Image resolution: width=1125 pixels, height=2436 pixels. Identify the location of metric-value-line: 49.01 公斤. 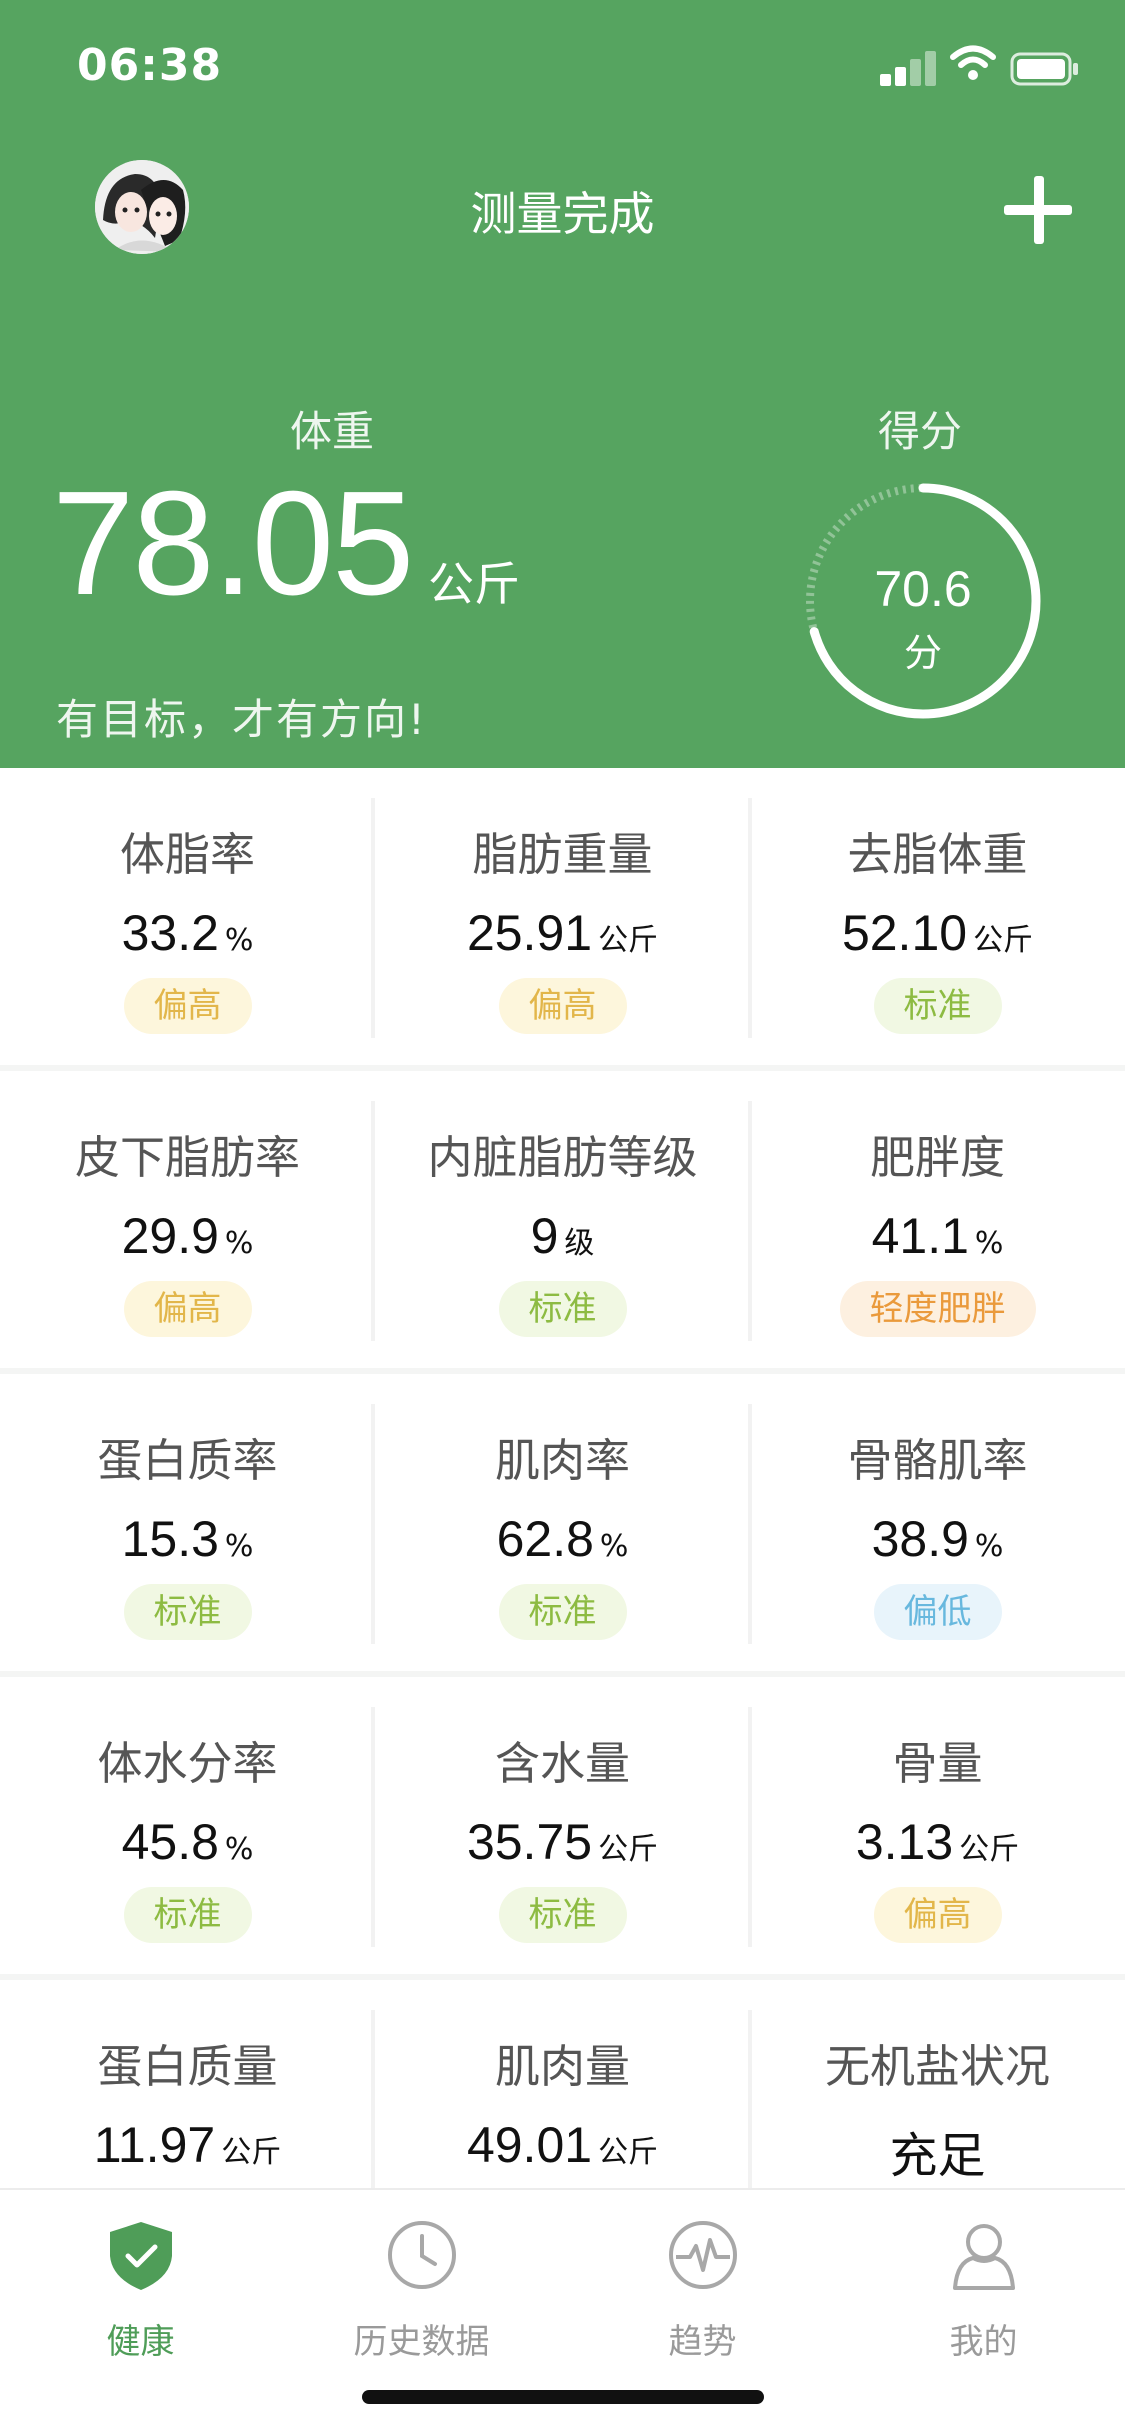
(562, 2145).